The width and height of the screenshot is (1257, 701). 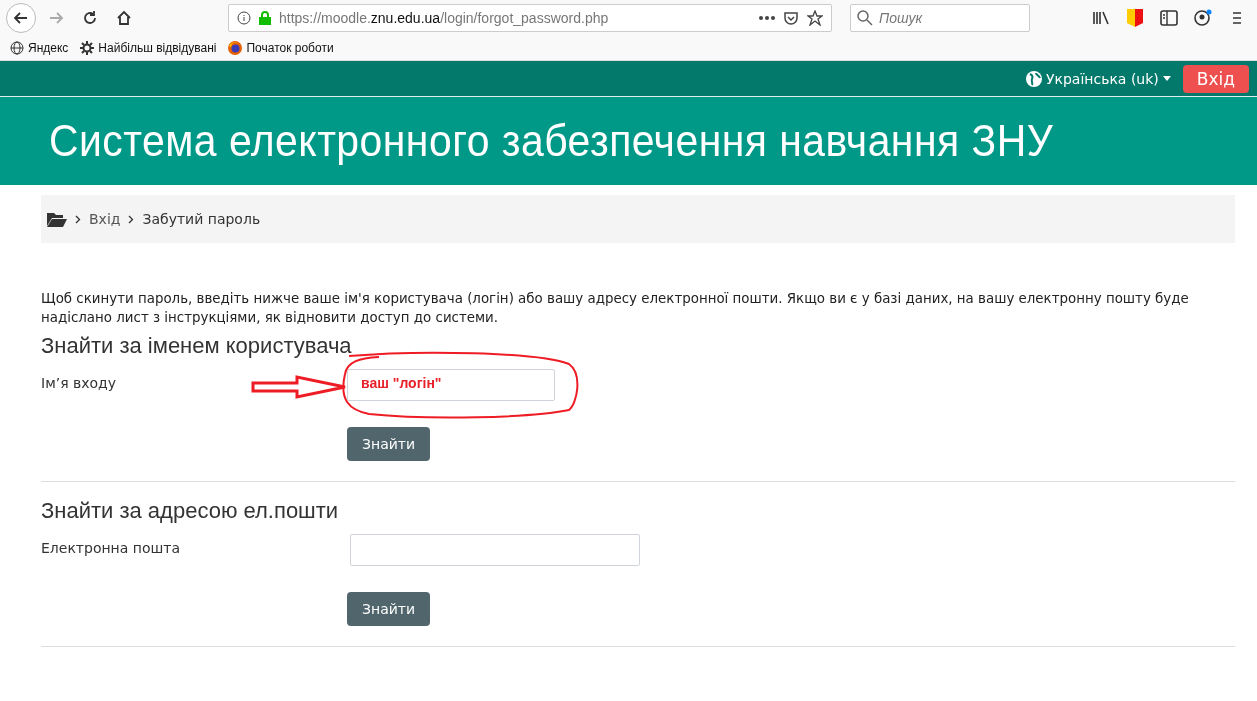 I want to click on forward-arrow-icon, so click(x=56, y=18).